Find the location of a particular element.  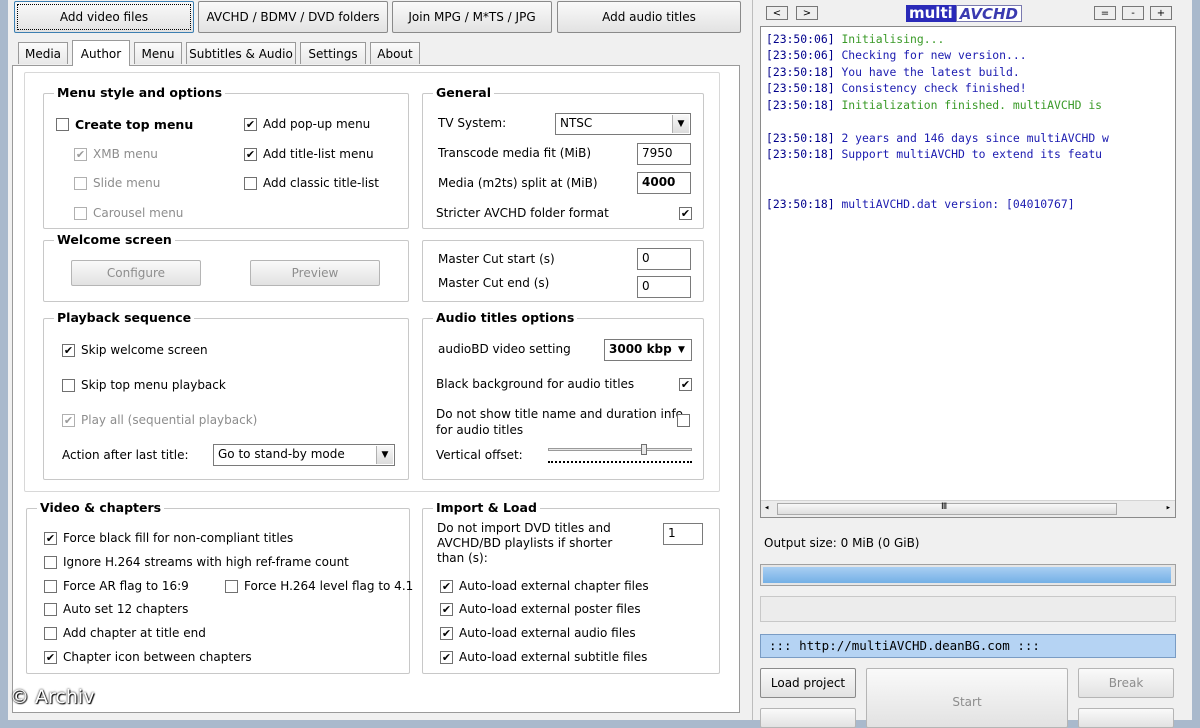

play-all-checkbox: ✔ Play all (sequential playback) is located at coordinates (159, 420).